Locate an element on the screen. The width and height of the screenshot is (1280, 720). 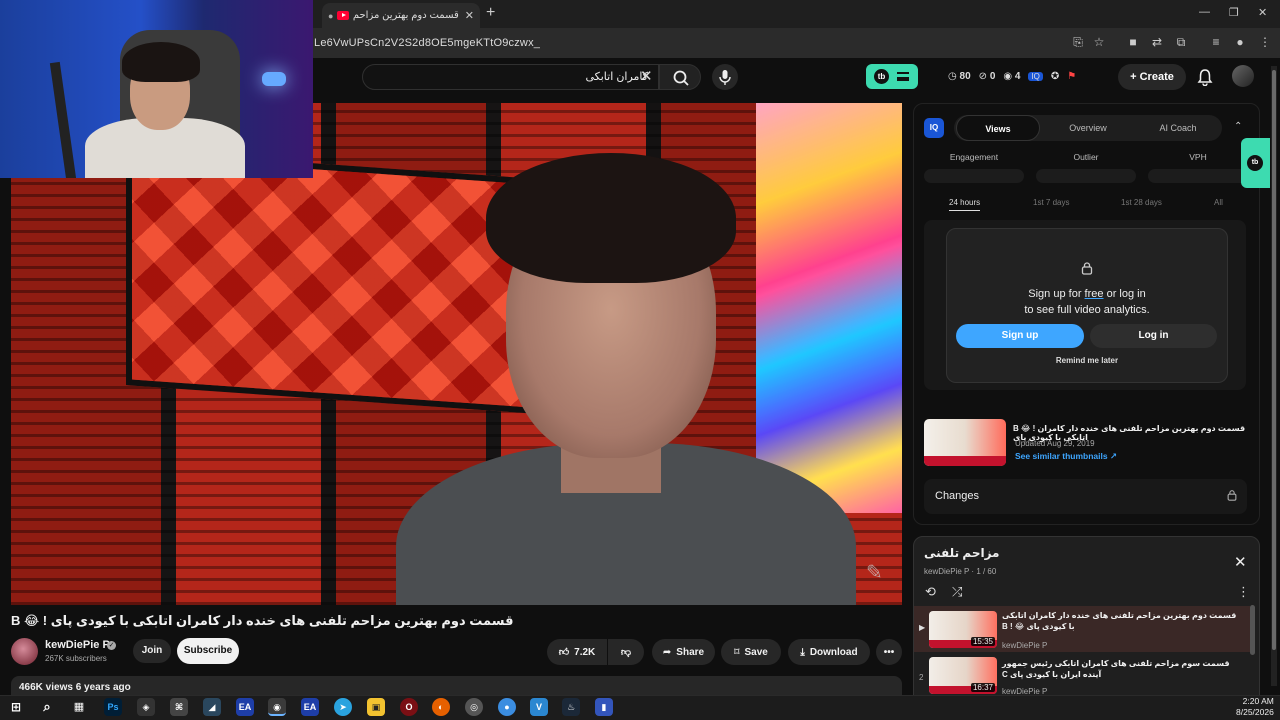
streamer-hair is located at coordinates (161, 62).